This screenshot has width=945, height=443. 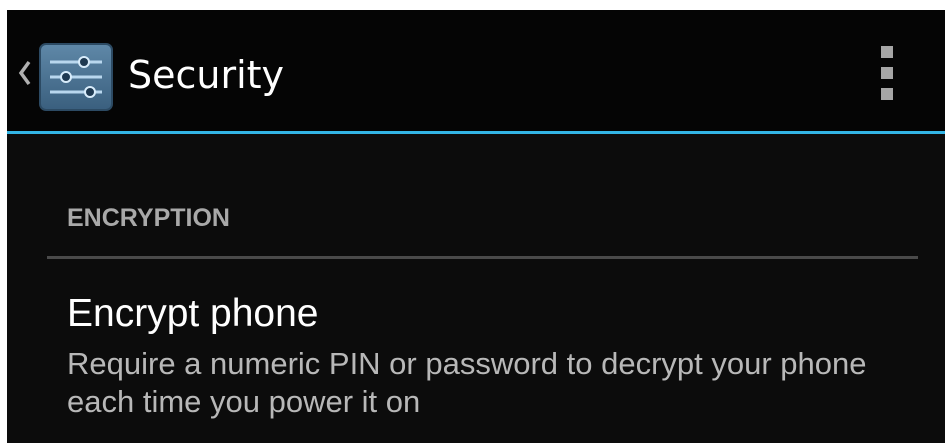 What do you see at coordinates (476, 132) in the screenshot?
I see `action-bar-divider` at bounding box center [476, 132].